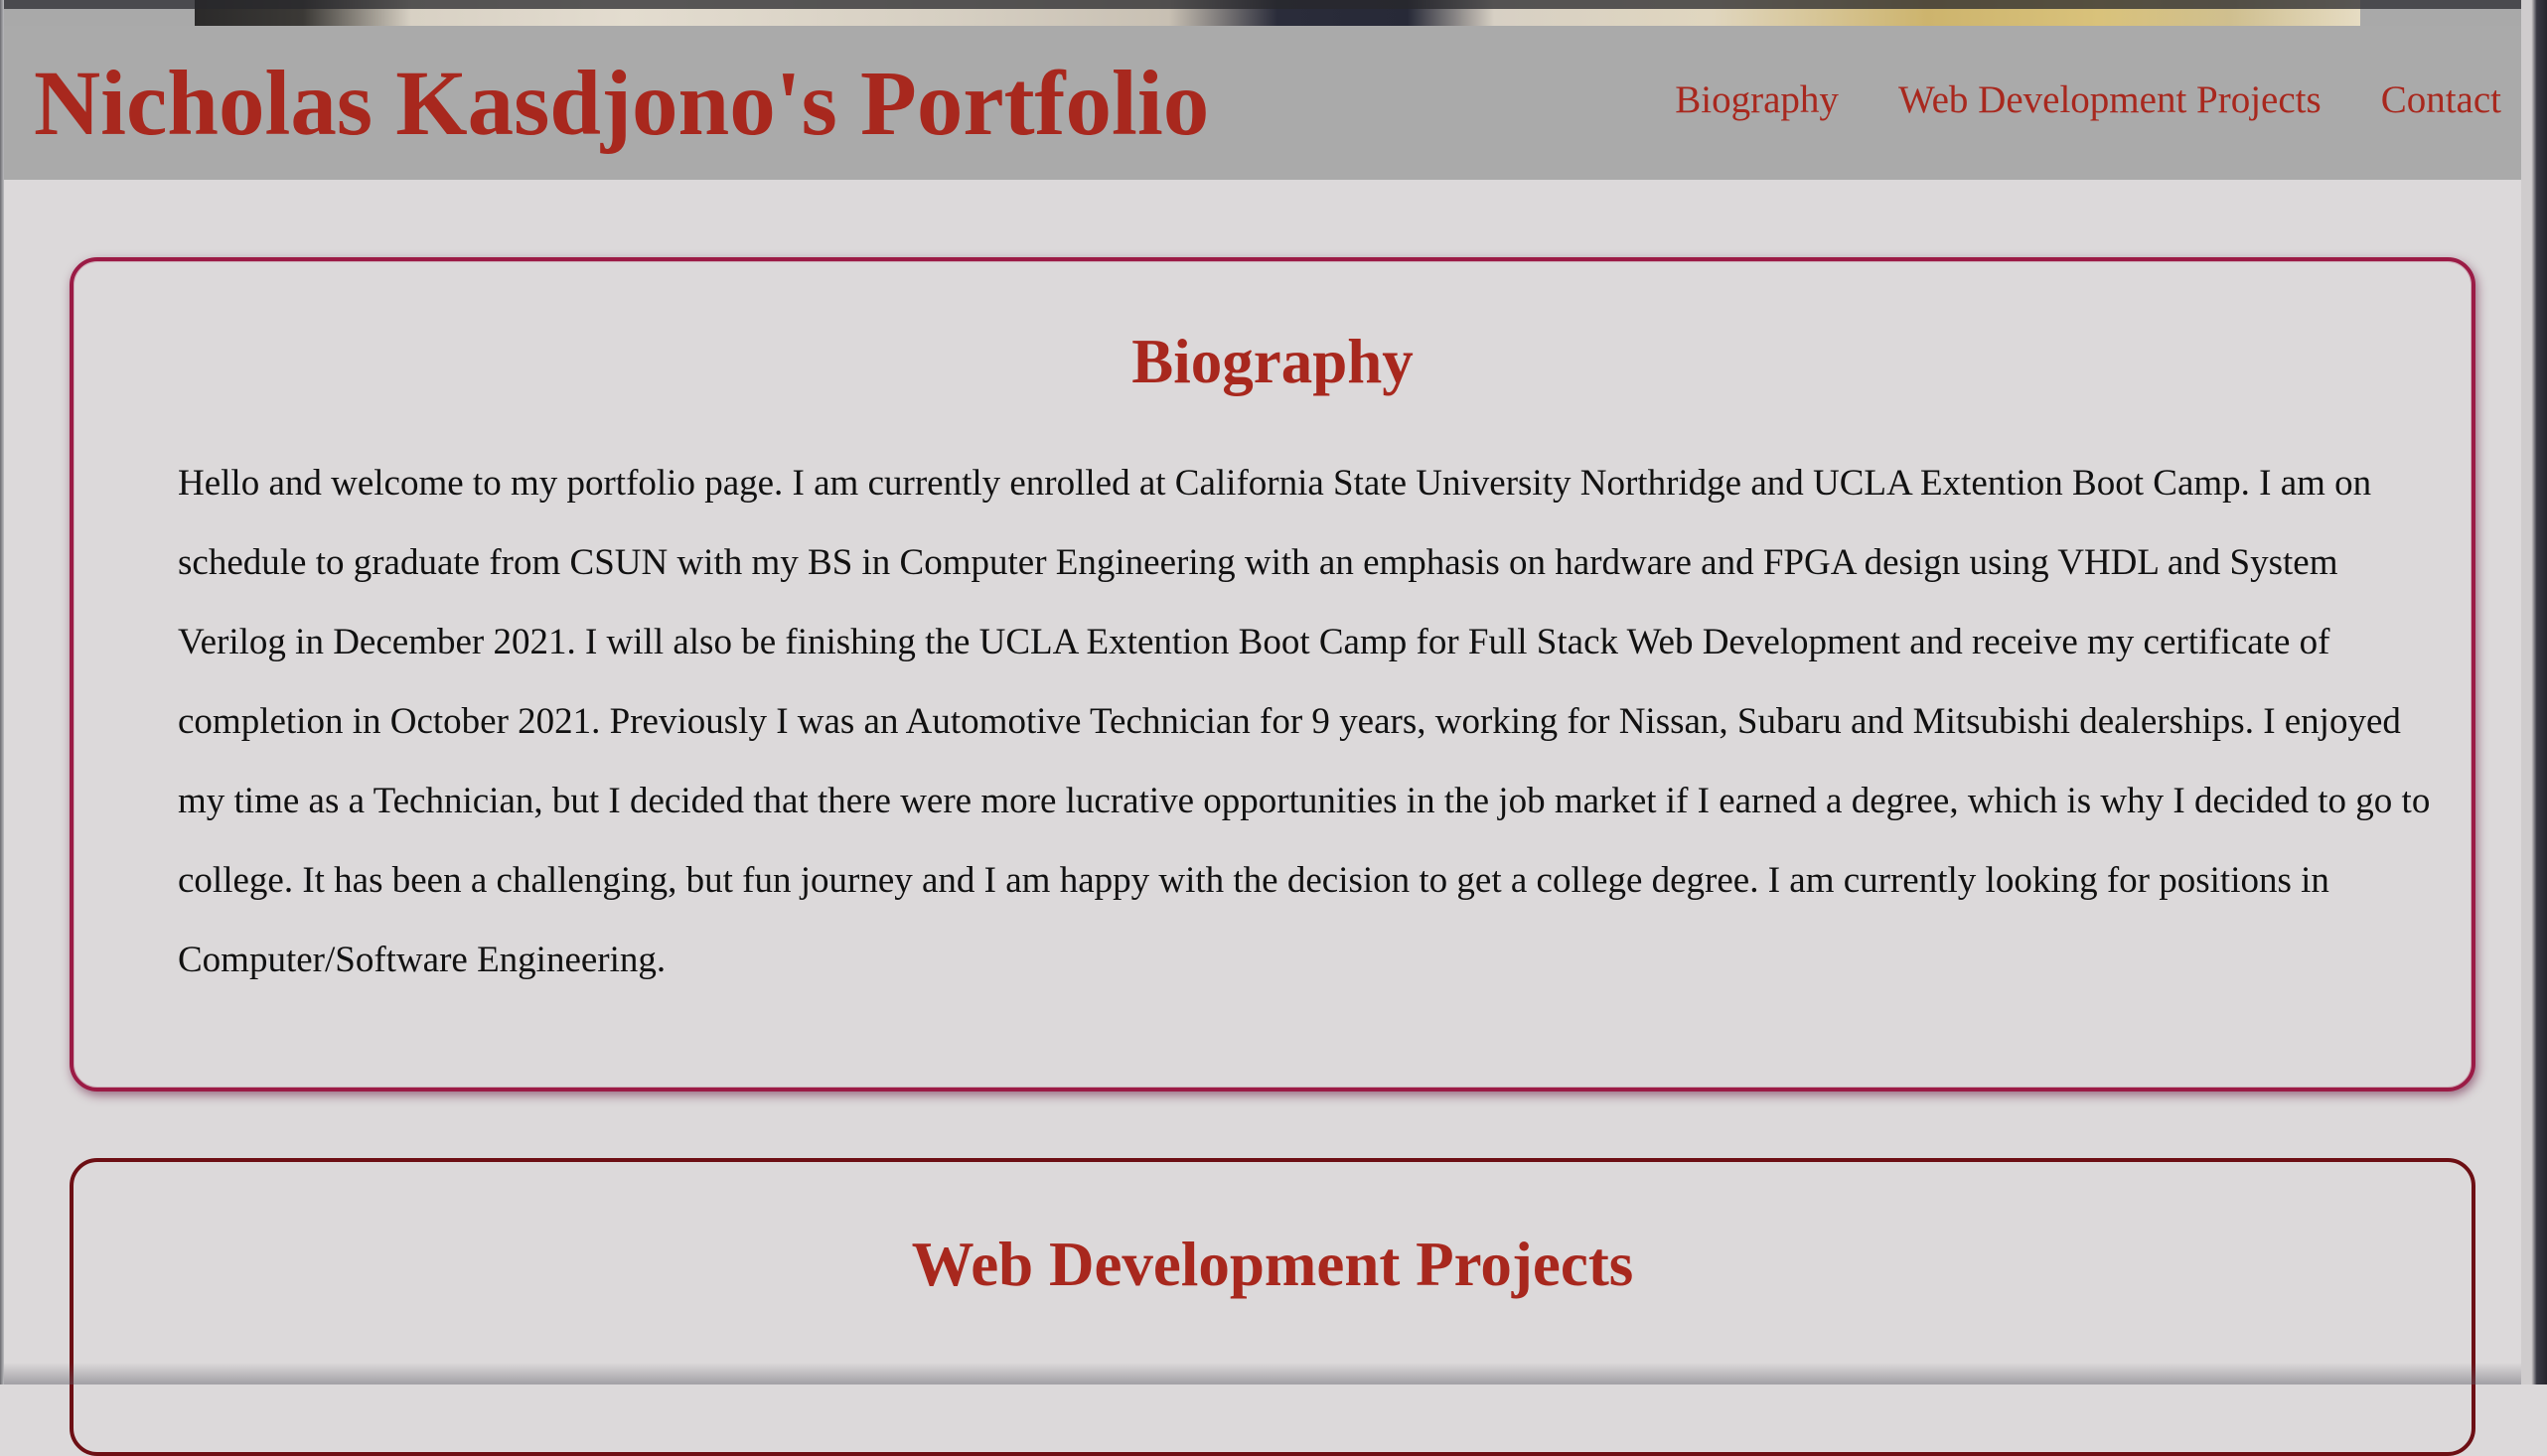 The image size is (2547, 1456). Describe the element at coordinates (2441, 100) in the screenshot. I see `nav-link-contact: Contact` at that location.